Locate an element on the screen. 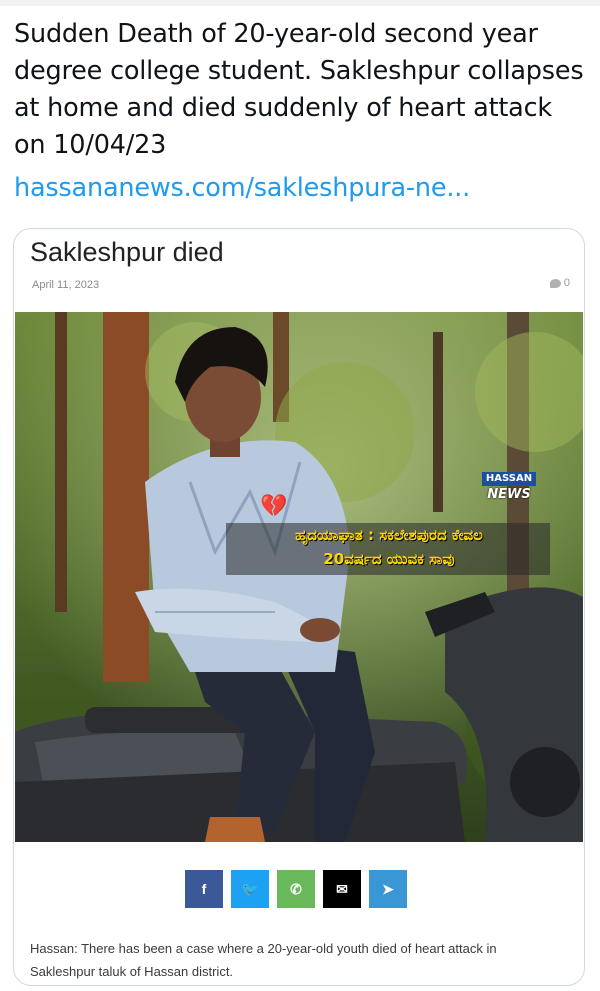 This screenshot has width=600, height=991. card-title-overflow is located at coordinates (284, 230).